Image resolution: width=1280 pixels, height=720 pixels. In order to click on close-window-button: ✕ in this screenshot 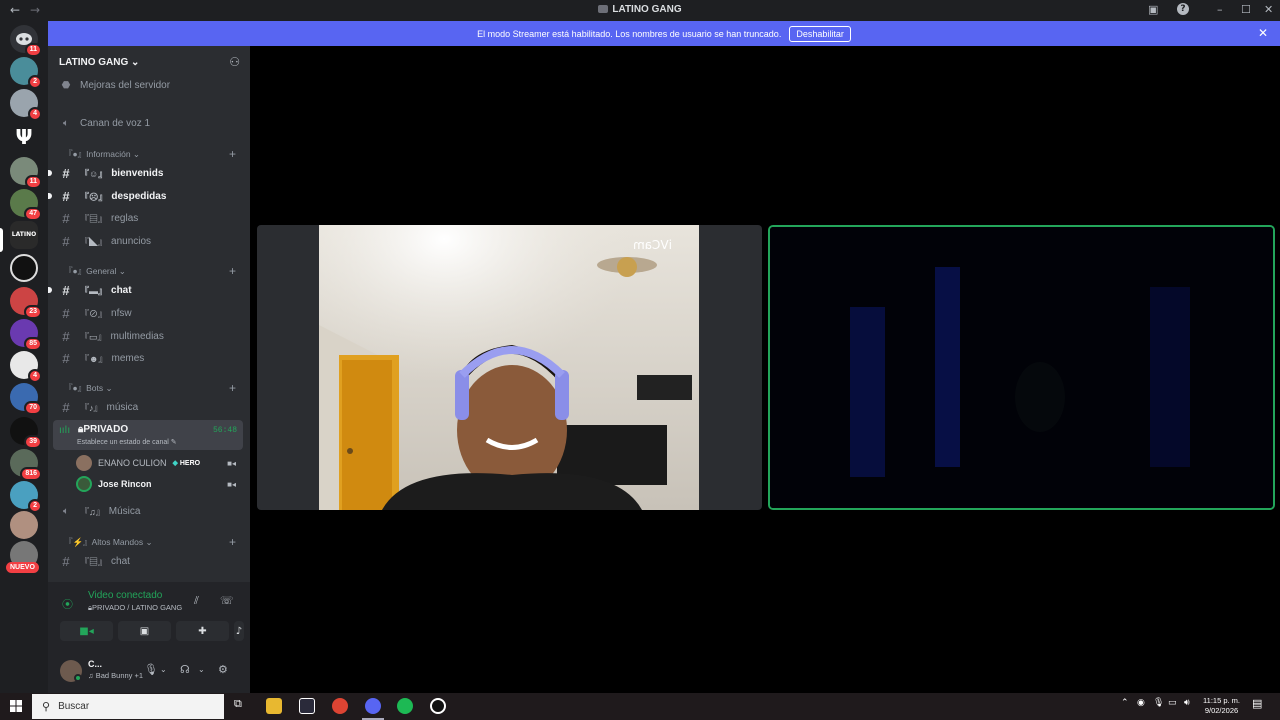, I will do `click(1268, 9)`.